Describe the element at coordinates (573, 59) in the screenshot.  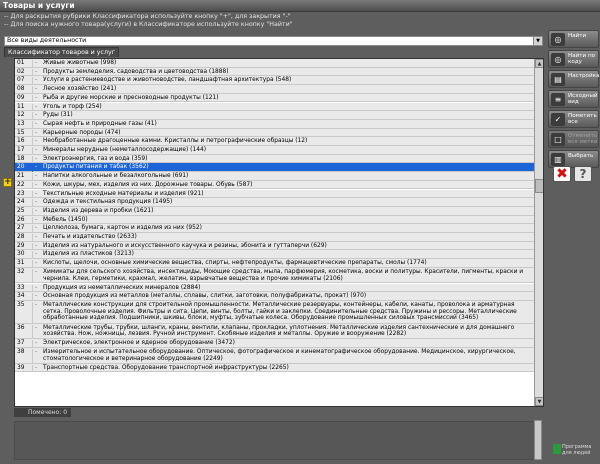
I see `find-by-code-button: ◎ Найти по коду` at that location.